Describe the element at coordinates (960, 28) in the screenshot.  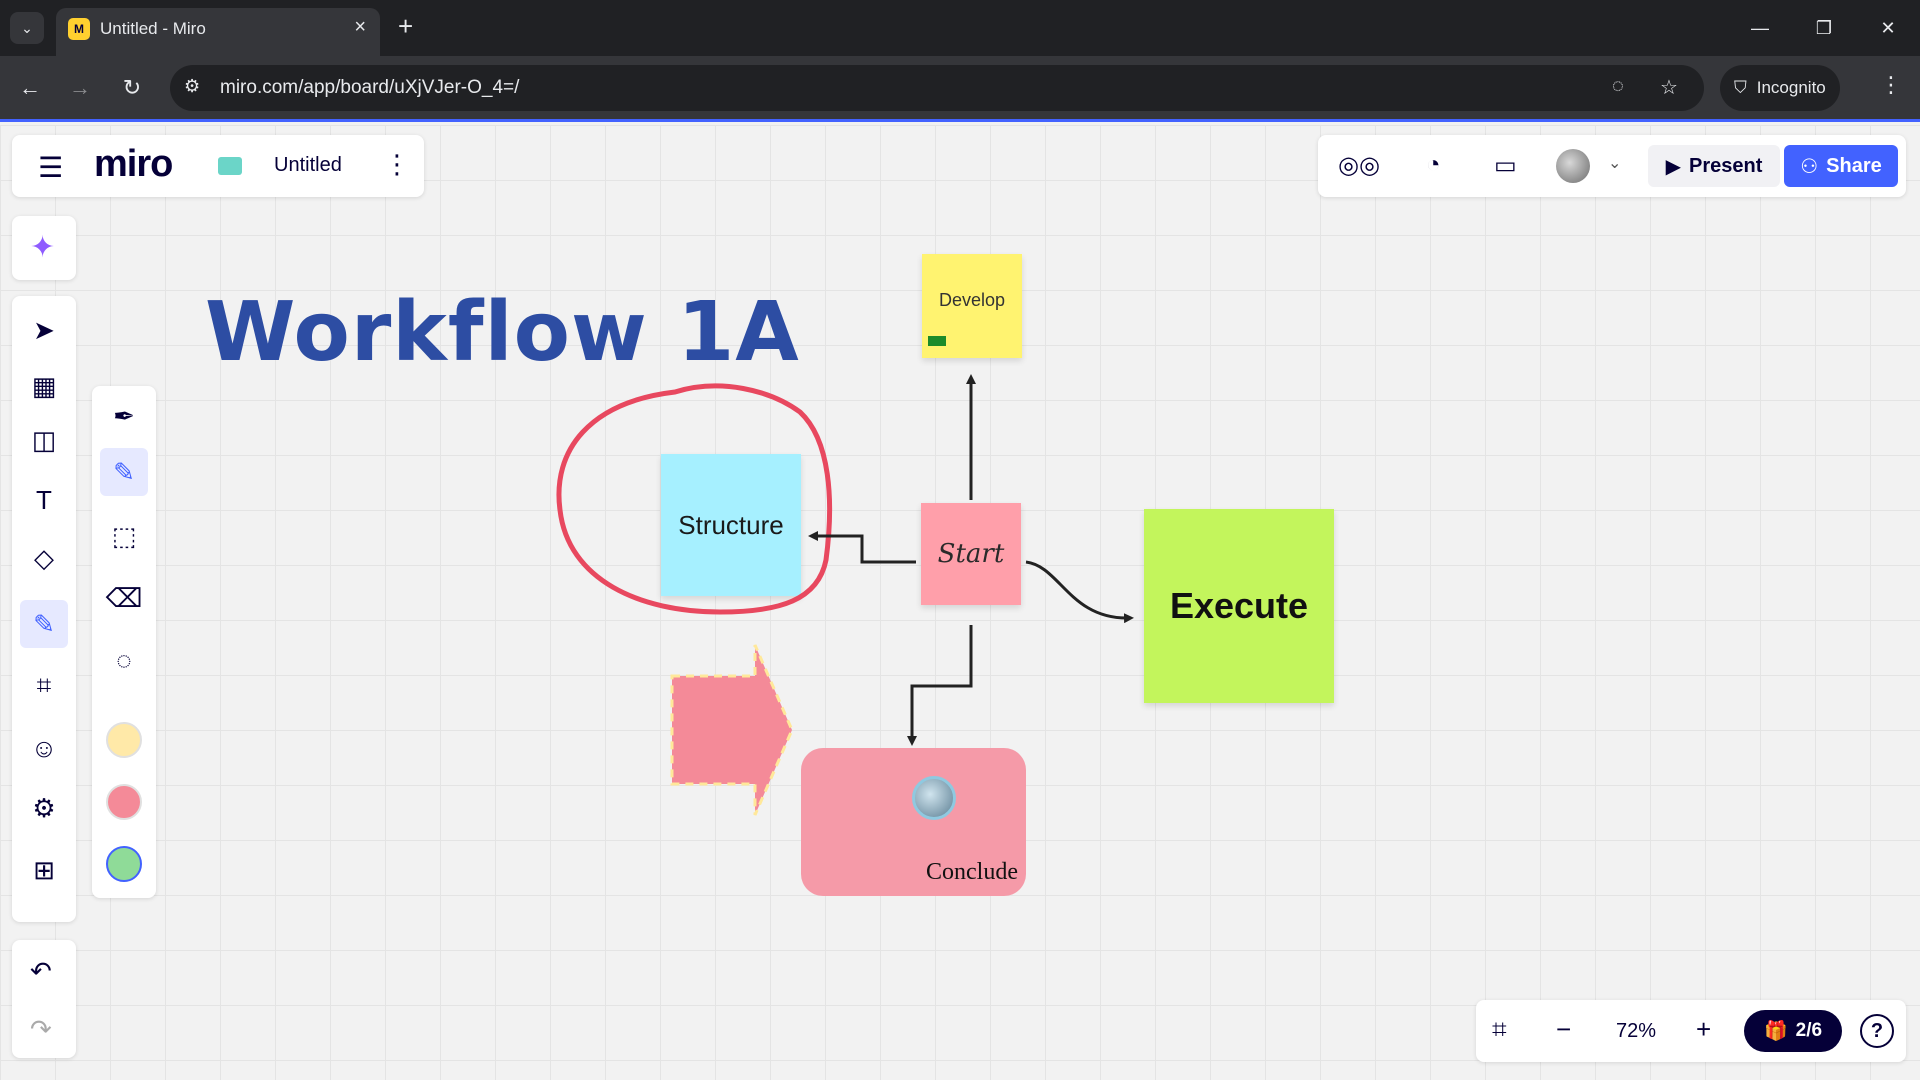
I see `browser-titlebar: ⌄ M Untitled - Miro × + — ❐ ✕` at that location.